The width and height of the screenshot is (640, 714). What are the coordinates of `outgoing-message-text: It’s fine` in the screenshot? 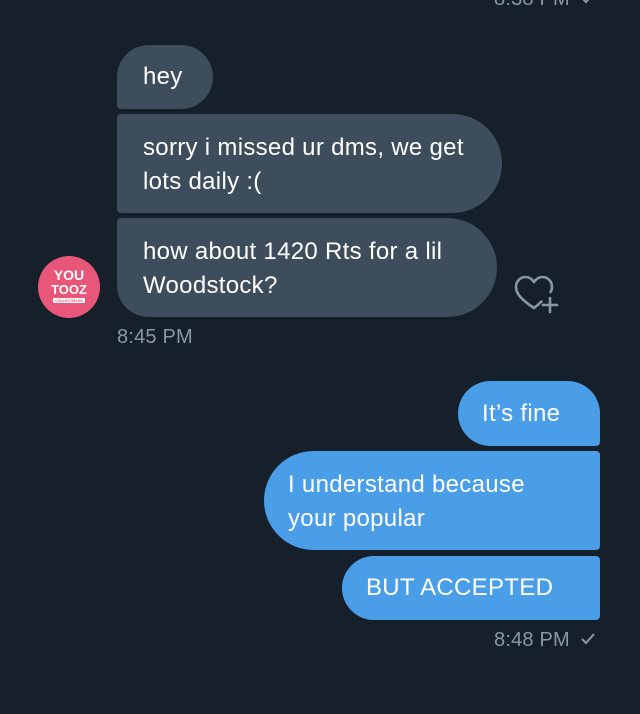 It's located at (521, 413).